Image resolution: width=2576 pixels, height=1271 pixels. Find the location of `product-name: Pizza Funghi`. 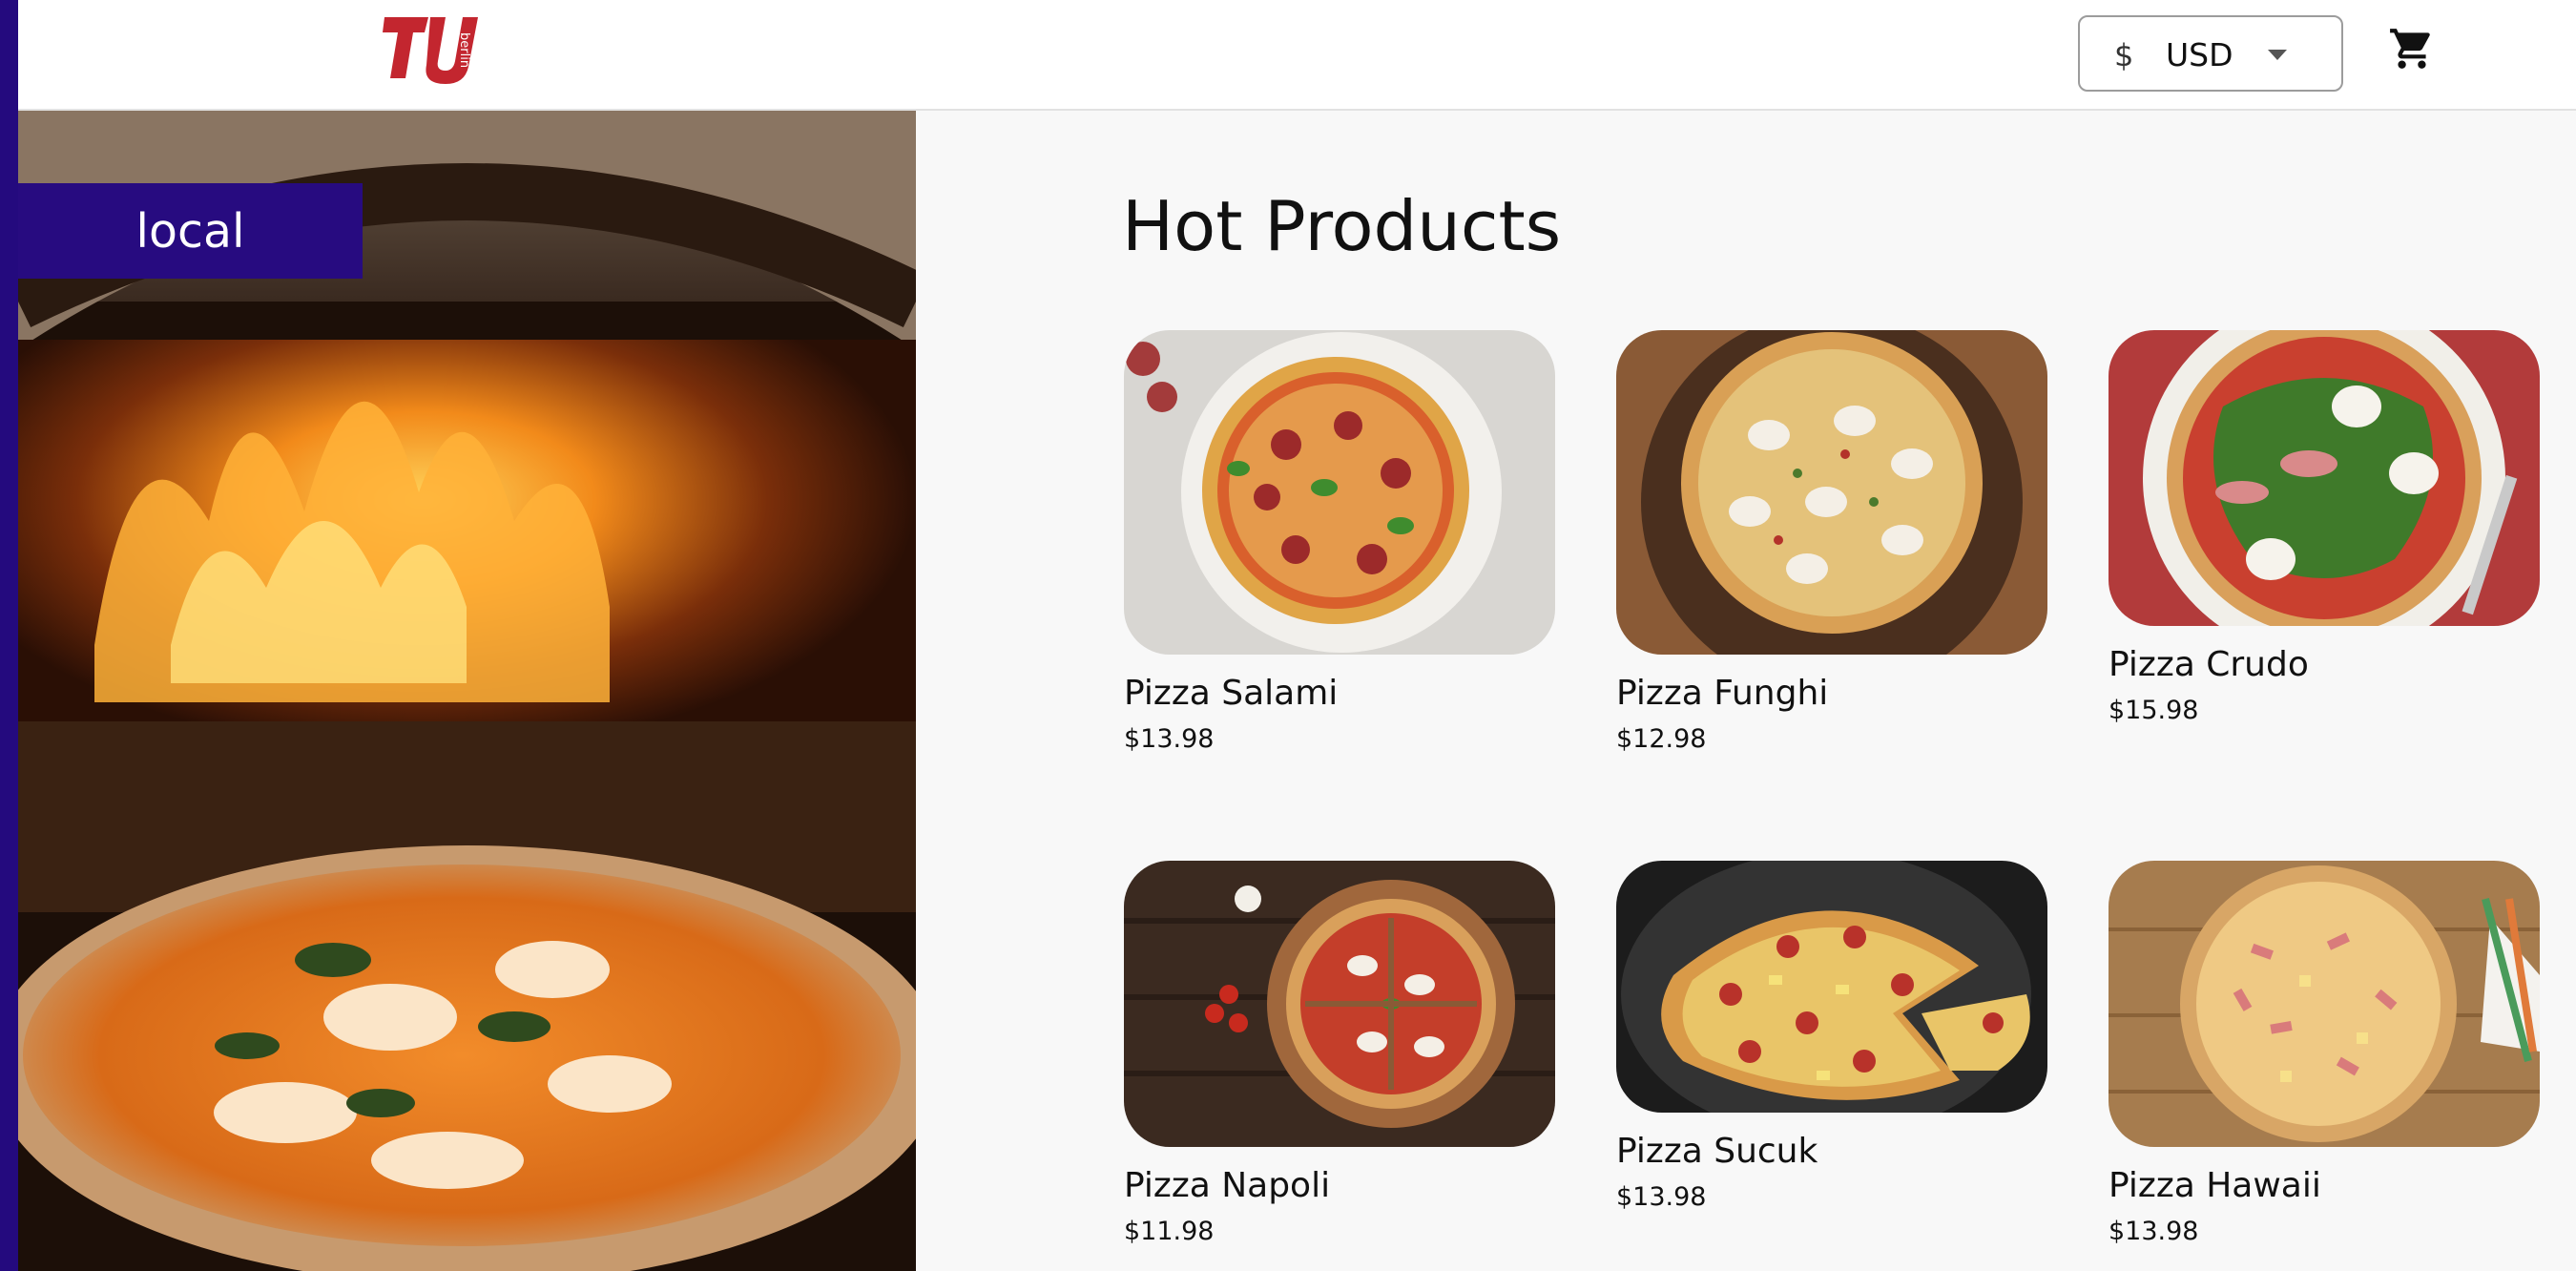

product-name: Pizza Funghi is located at coordinates (1831, 693).